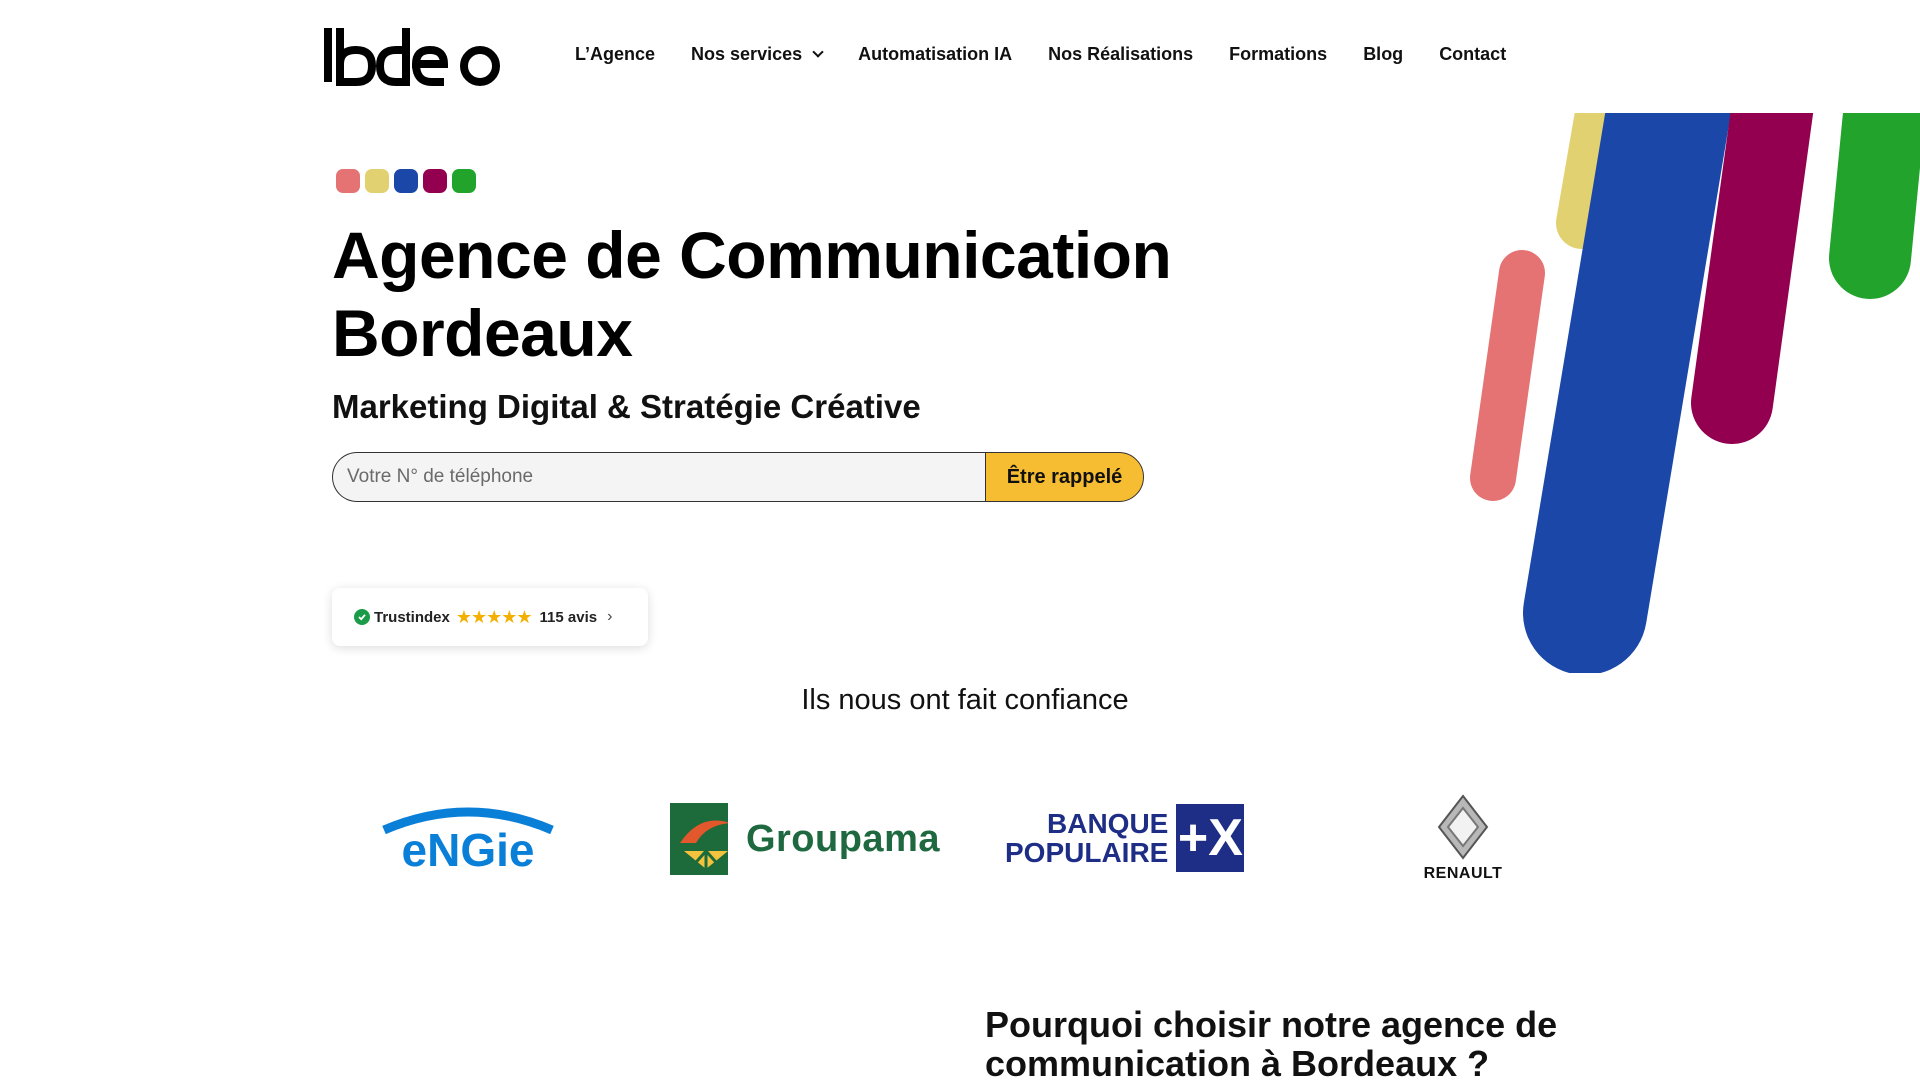  I want to click on nav-item-automatisation-ia: Automatisation IA, so click(935, 54).